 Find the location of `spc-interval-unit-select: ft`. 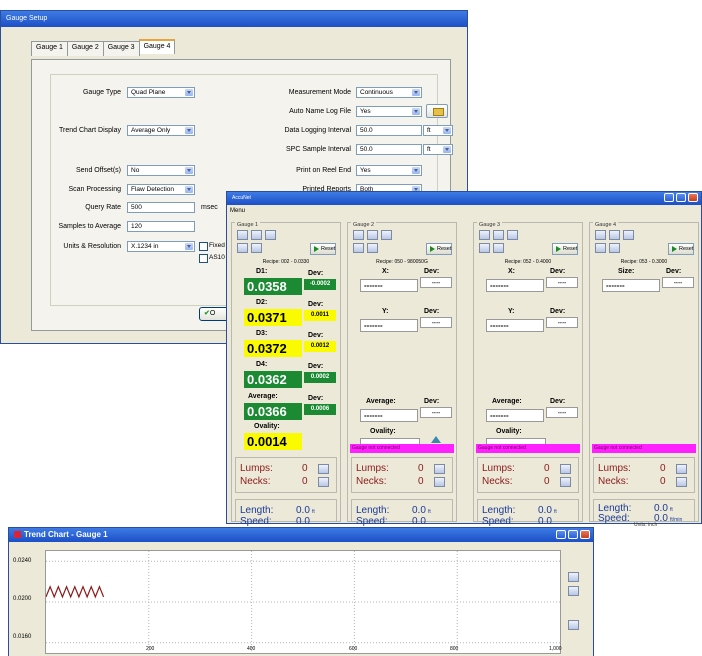

spc-interval-unit-select: ft is located at coordinates (438, 149).